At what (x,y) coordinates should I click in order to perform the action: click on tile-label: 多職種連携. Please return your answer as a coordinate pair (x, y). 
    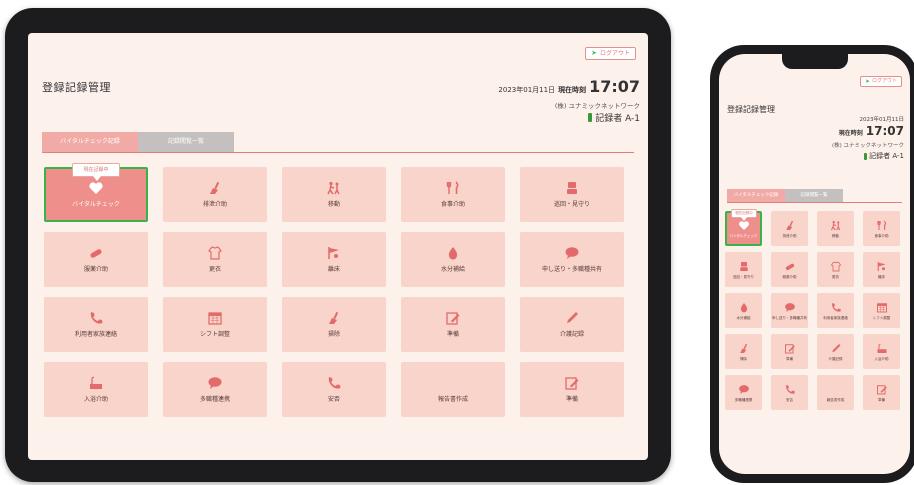
    Looking at the image, I should click on (214, 399).